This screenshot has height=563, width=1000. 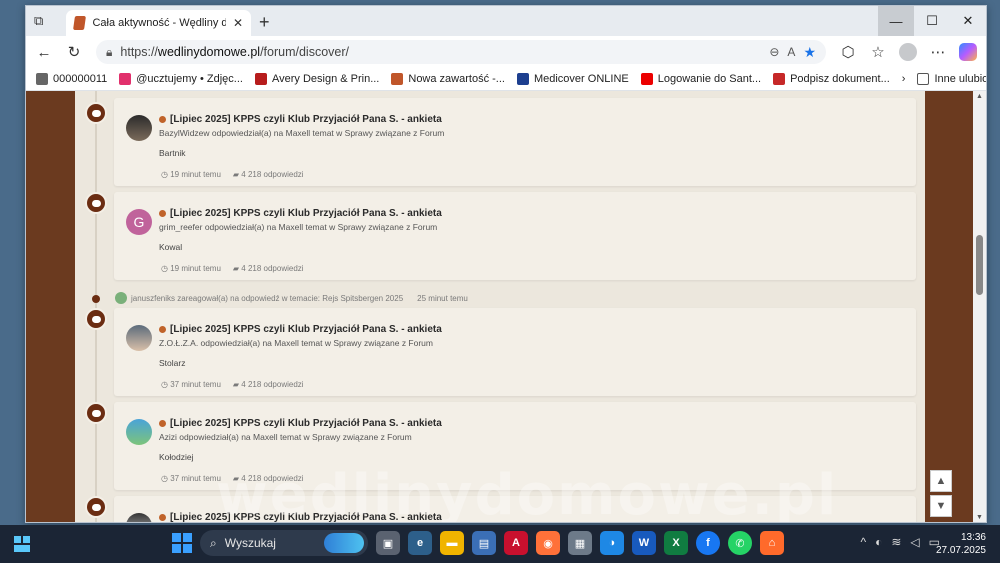 What do you see at coordinates (581, 79) in the screenshot?
I see `bookmark-label: Medicover ONLINE` at bounding box center [581, 79].